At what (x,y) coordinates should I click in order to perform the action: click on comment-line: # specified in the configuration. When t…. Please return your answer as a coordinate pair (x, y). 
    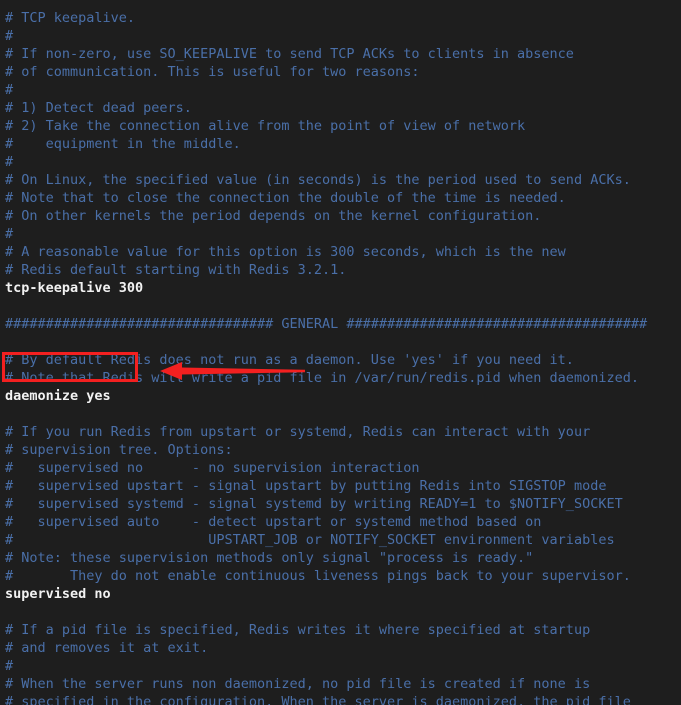
    Looking at the image, I should click on (326, 699).